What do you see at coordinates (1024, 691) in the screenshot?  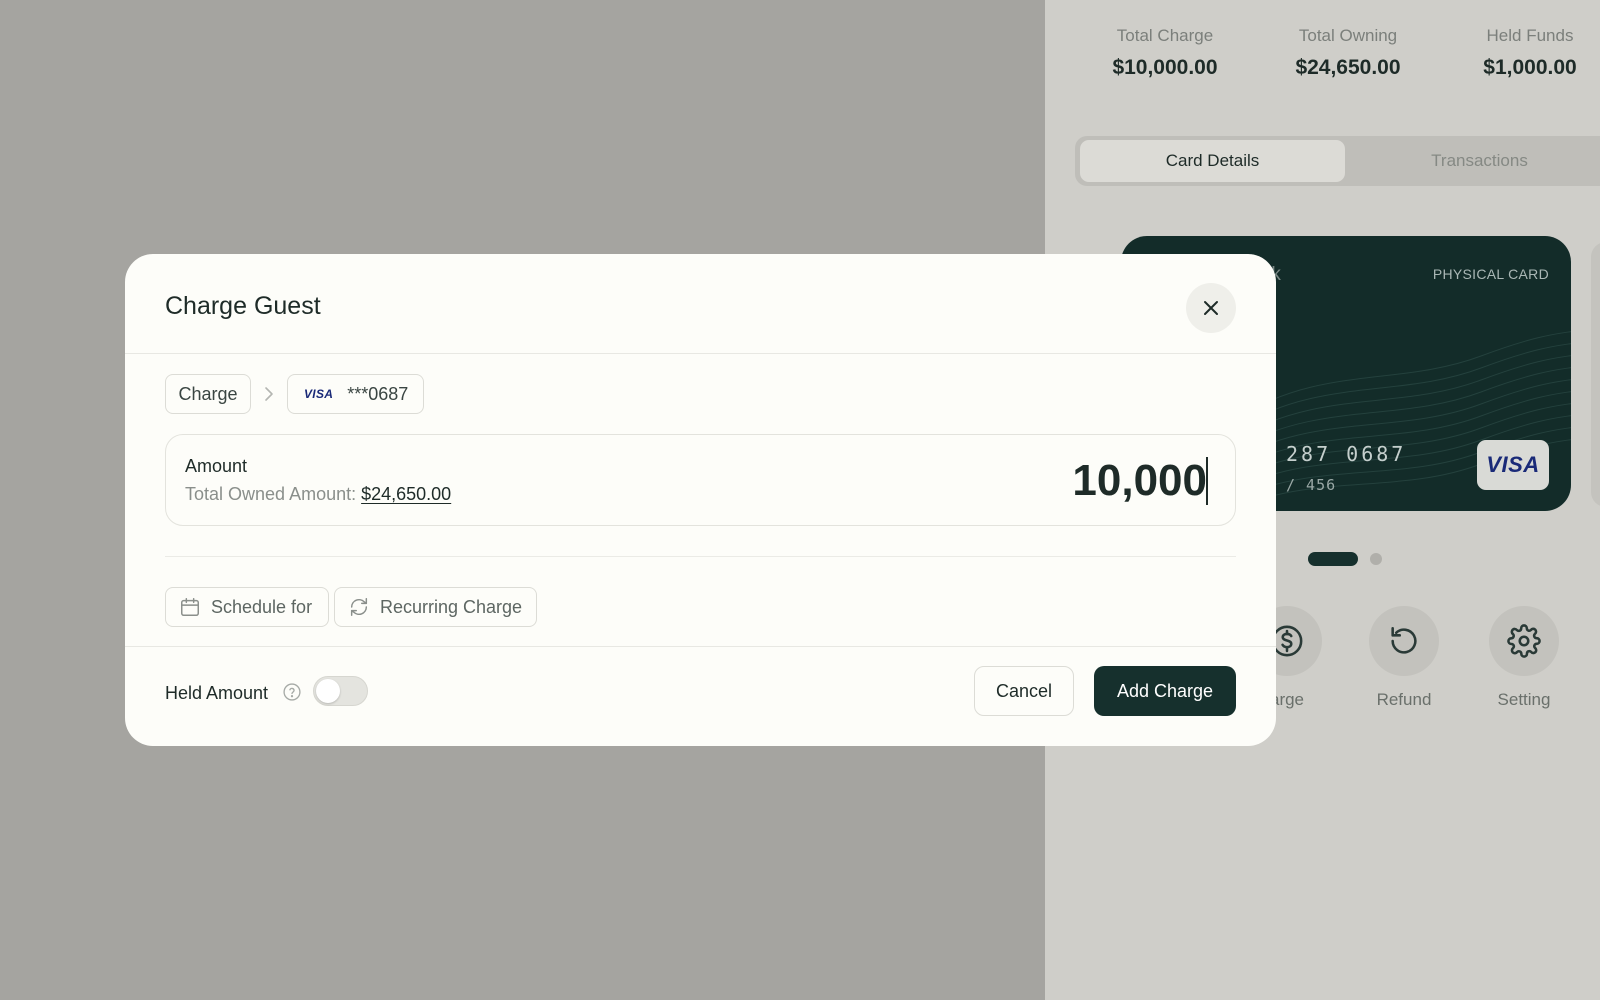 I see `cancel-button: Cancel` at bounding box center [1024, 691].